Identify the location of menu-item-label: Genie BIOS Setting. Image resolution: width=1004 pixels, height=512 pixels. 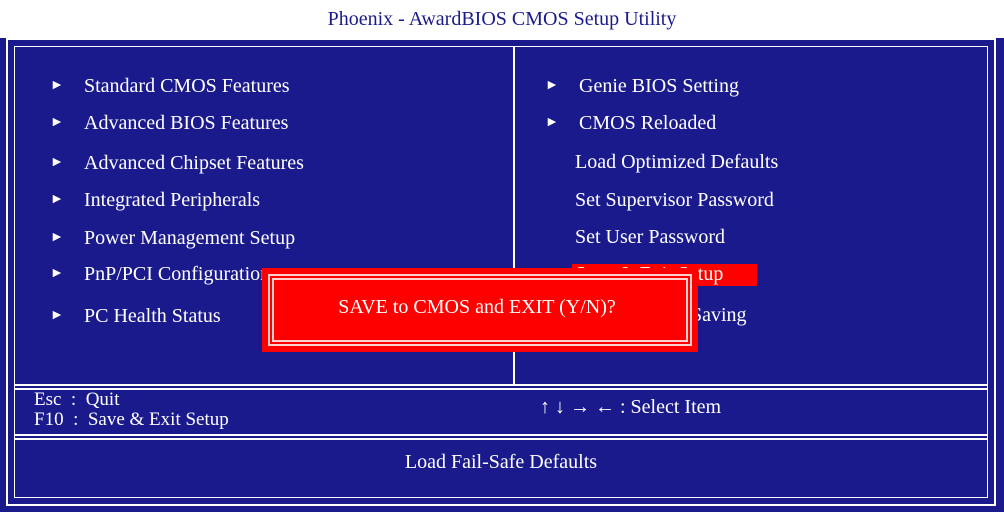
(659, 86).